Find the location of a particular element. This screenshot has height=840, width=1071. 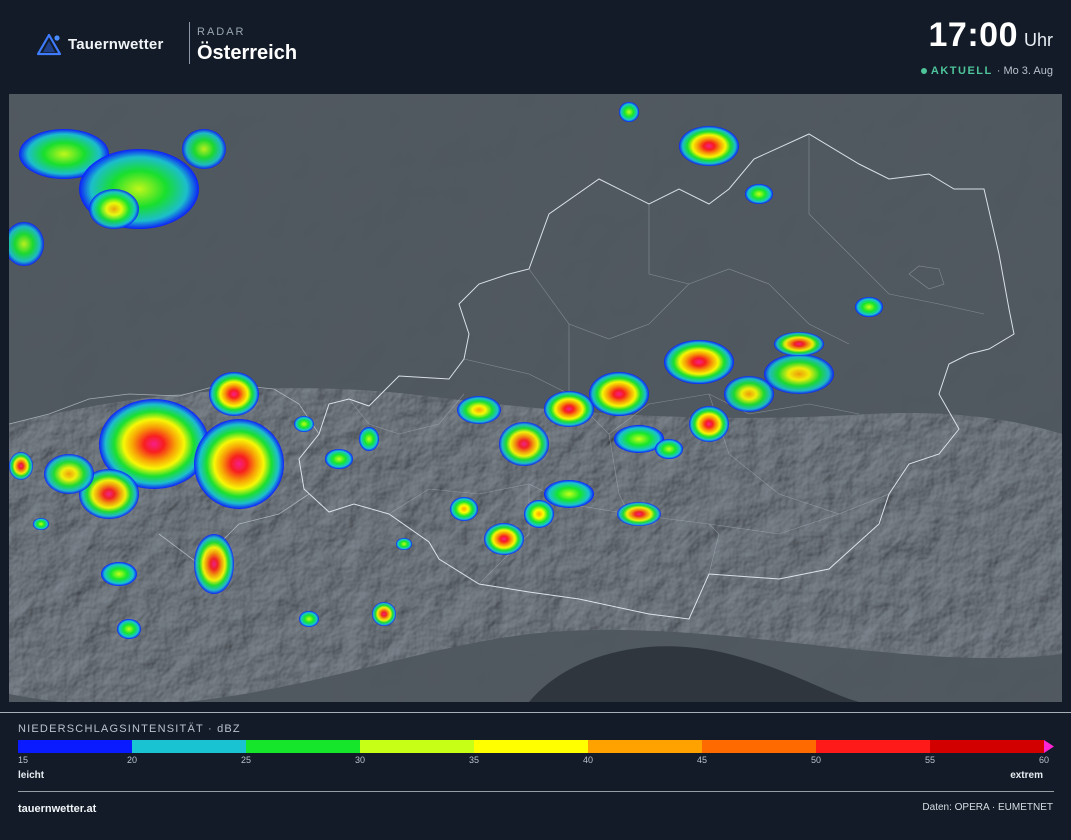

data-source: Daten: OPERA · EUMETNET is located at coordinates (987, 807).